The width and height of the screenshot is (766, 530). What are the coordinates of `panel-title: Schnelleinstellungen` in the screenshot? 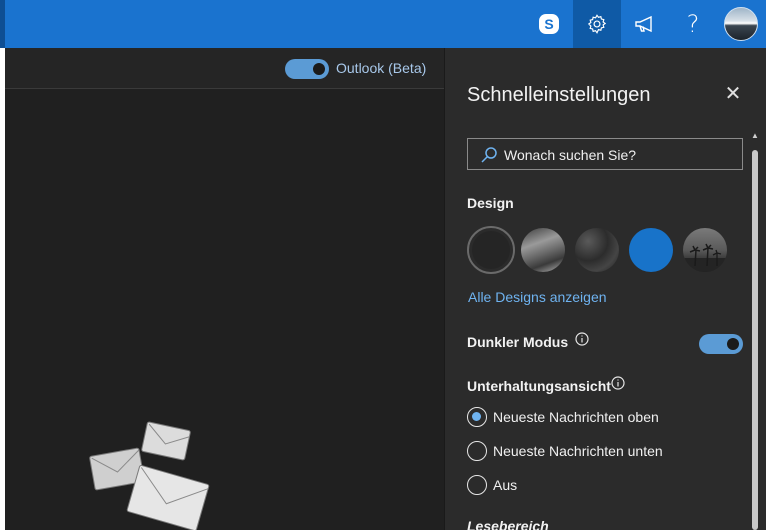 It's located at (559, 95).